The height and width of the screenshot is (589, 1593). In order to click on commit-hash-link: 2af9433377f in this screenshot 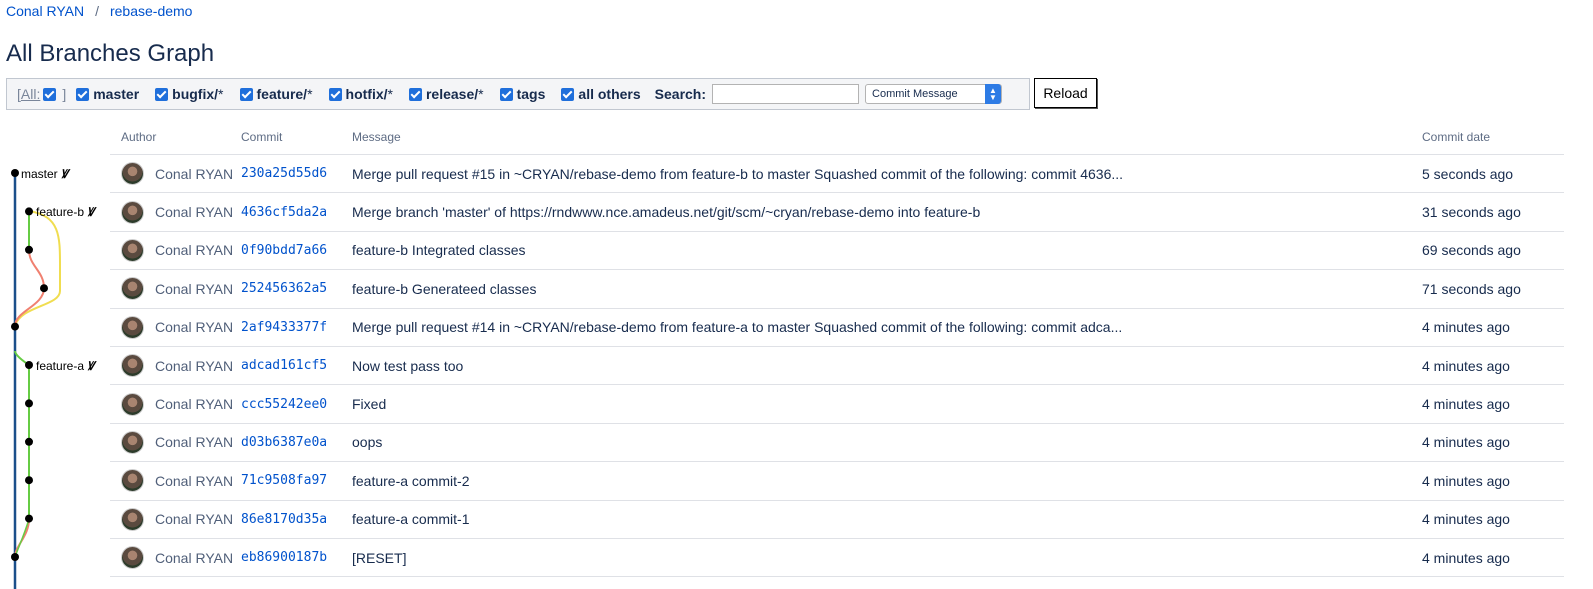, I will do `click(296, 327)`.